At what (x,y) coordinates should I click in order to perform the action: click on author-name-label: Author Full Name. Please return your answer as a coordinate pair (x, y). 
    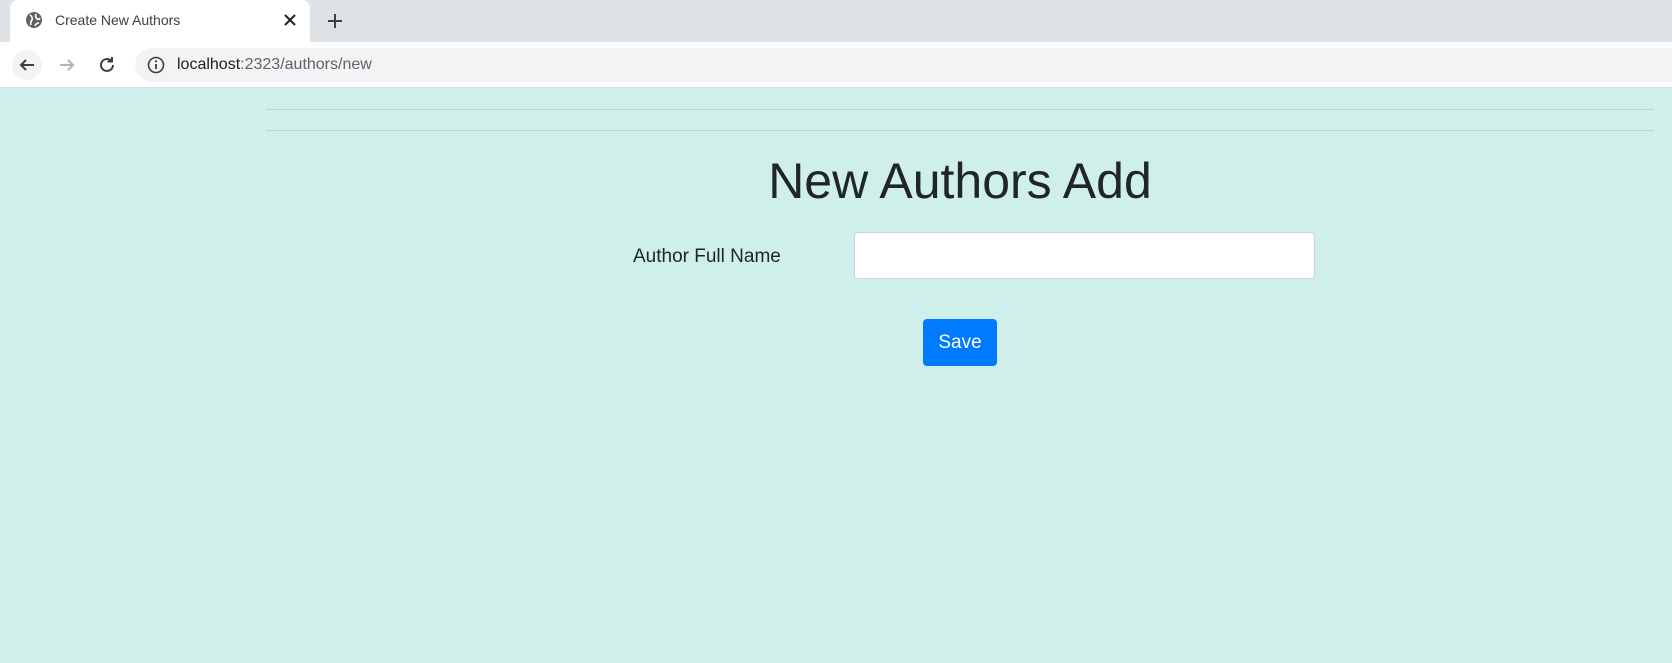
    Looking at the image, I should click on (707, 256).